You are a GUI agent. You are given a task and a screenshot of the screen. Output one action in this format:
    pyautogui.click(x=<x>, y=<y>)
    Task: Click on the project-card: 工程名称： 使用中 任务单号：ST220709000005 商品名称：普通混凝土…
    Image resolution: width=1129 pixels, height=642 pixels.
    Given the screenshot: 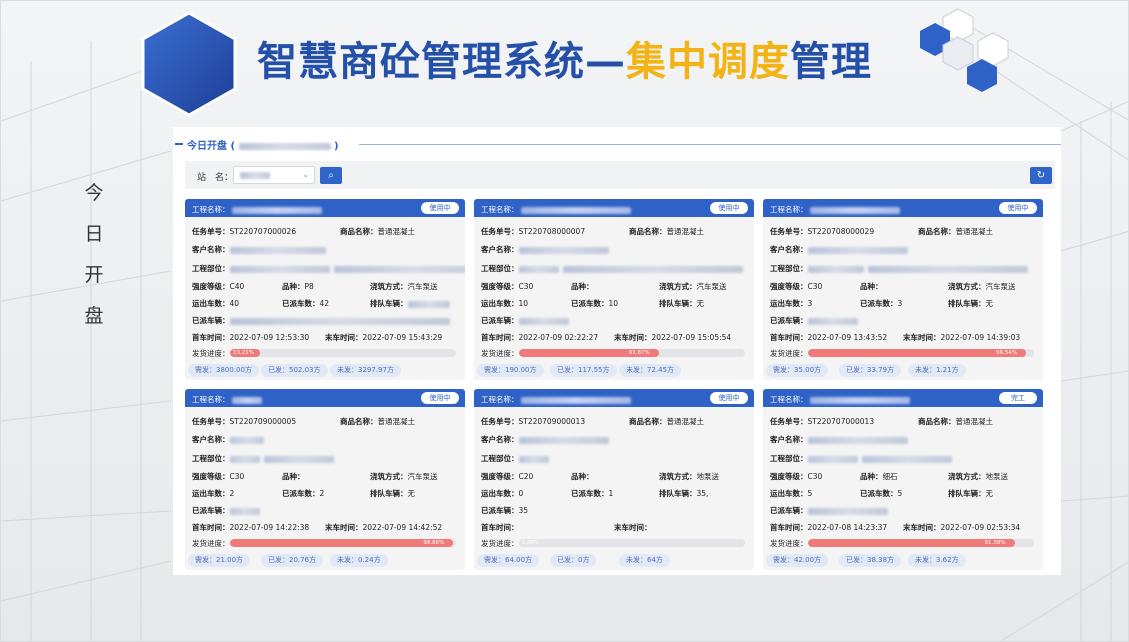 What is the action you would take?
    pyautogui.click(x=325, y=479)
    